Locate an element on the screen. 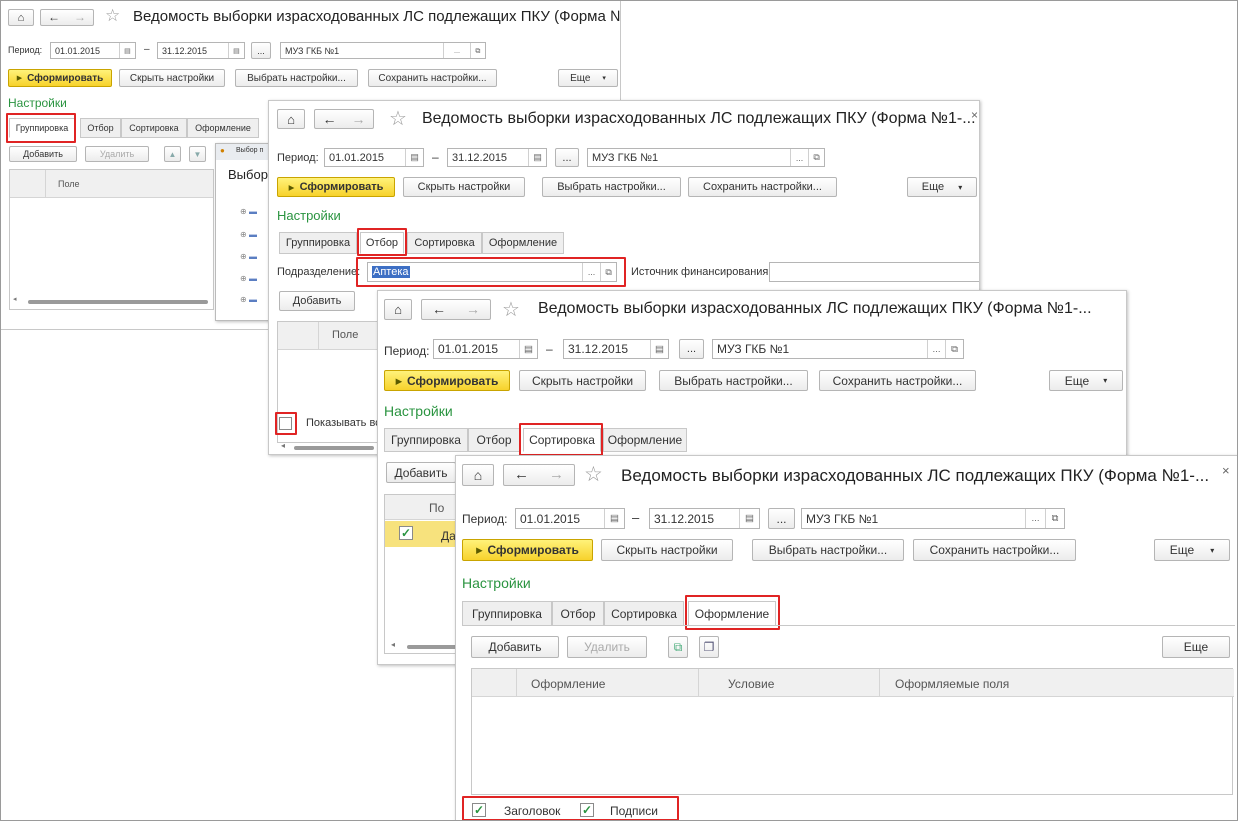 The height and width of the screenshot is (821, 1238). sorting-table: По ✓ Да ◂ is located at coordinates (424, 574).